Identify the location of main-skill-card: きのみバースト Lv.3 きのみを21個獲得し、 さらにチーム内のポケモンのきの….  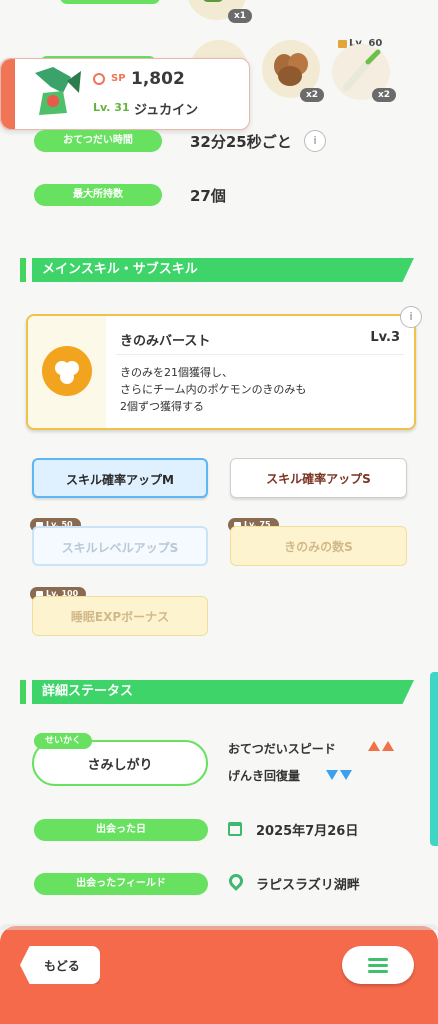
(221, 372).